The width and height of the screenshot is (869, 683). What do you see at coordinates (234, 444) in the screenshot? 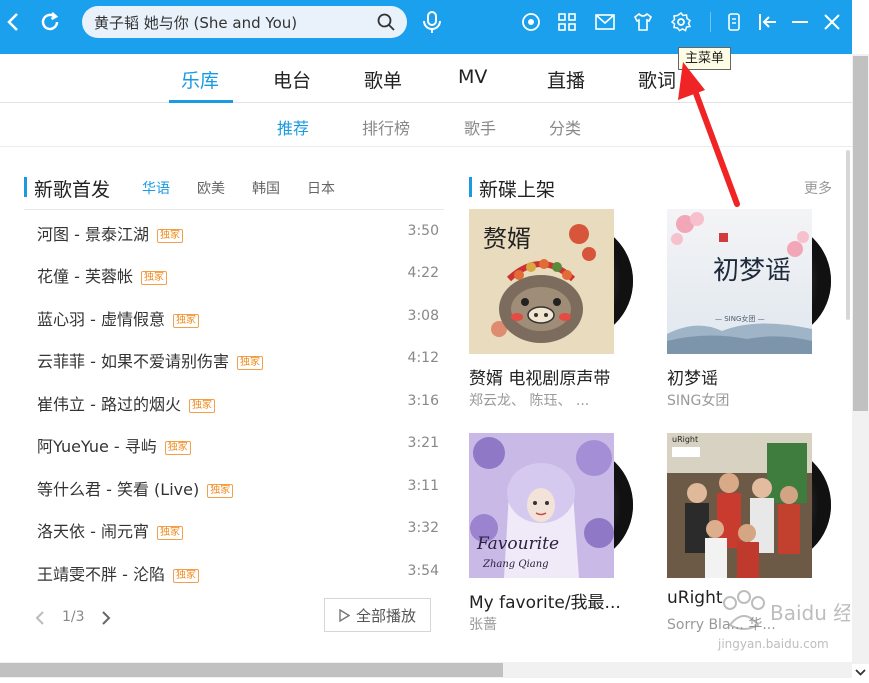
I see `song-row: 阿YueYue - 寻屿 独家 3:21` at bounding box center [234, 444].